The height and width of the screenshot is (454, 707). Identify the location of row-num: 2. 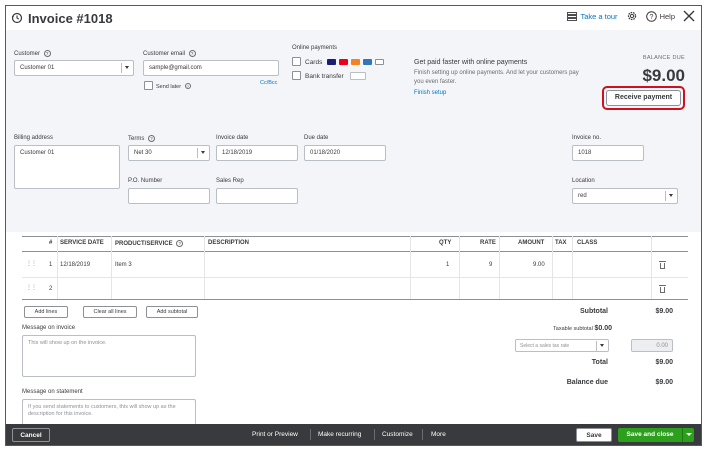
(51, 289).